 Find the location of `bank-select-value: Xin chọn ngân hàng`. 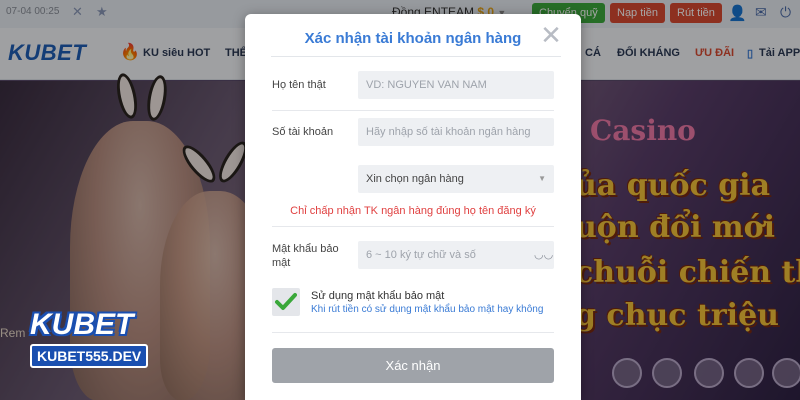

bank-select-value: Xin chọn ngân hàng is located at coordinates (415, 179).